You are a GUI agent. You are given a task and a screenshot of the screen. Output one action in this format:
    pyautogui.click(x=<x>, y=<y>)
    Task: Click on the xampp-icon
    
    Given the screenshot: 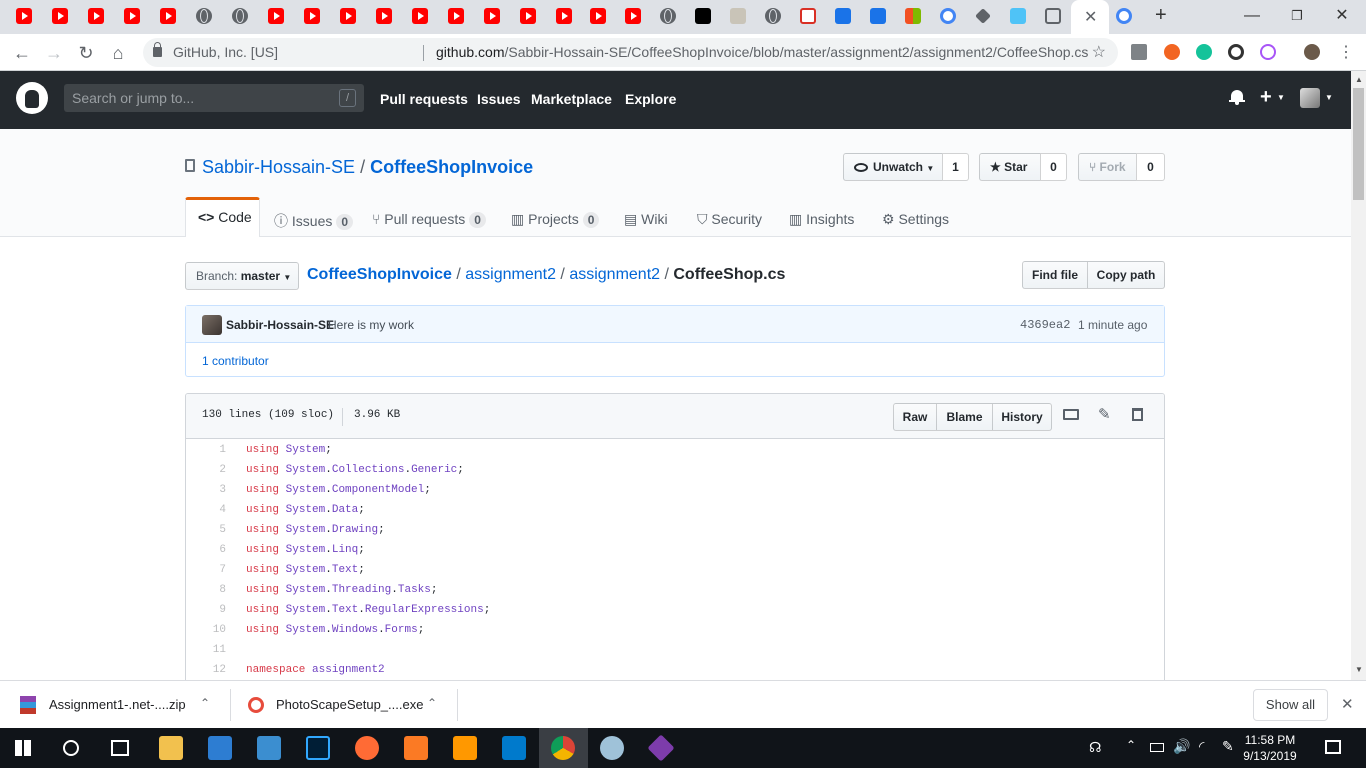 What is the action you would take?
    pyautogui.click(x=416, y=748)
    